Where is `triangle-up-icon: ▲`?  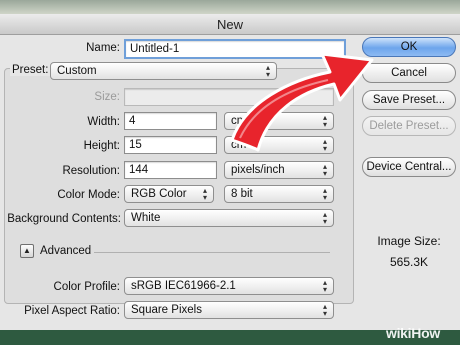
triangle-up-icon: ▲ is located at coordinates (27, 250).